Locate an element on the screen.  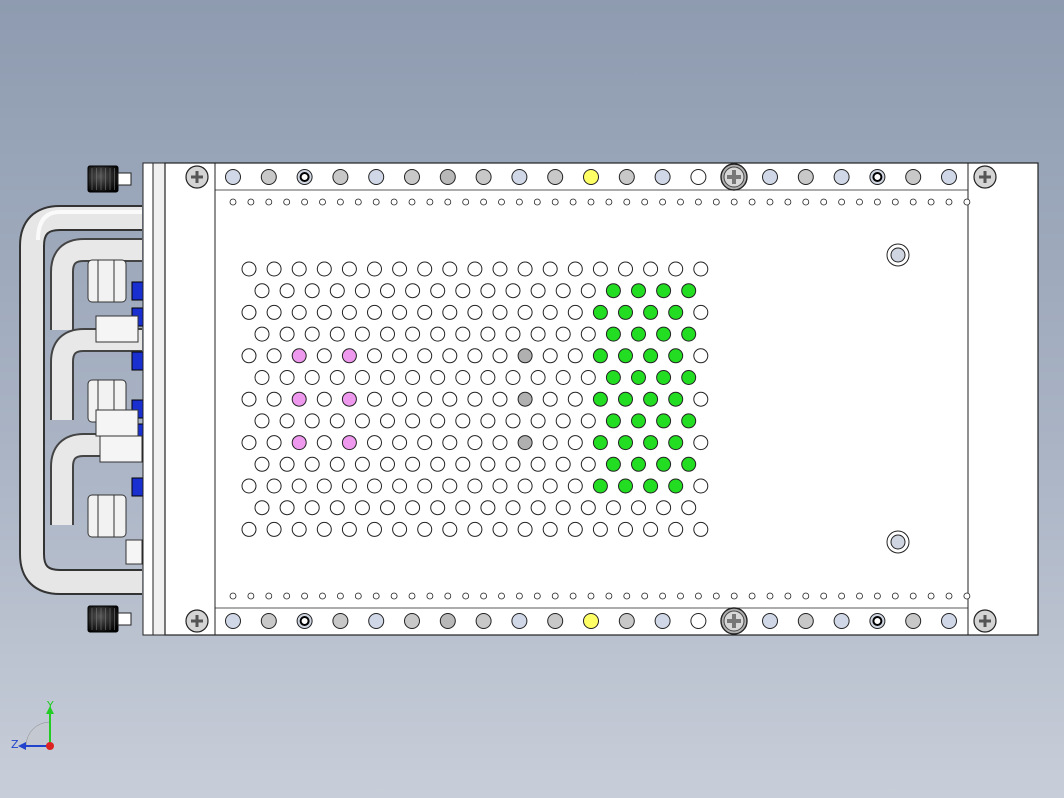
rail-screw is located at coordinates (734, 177).